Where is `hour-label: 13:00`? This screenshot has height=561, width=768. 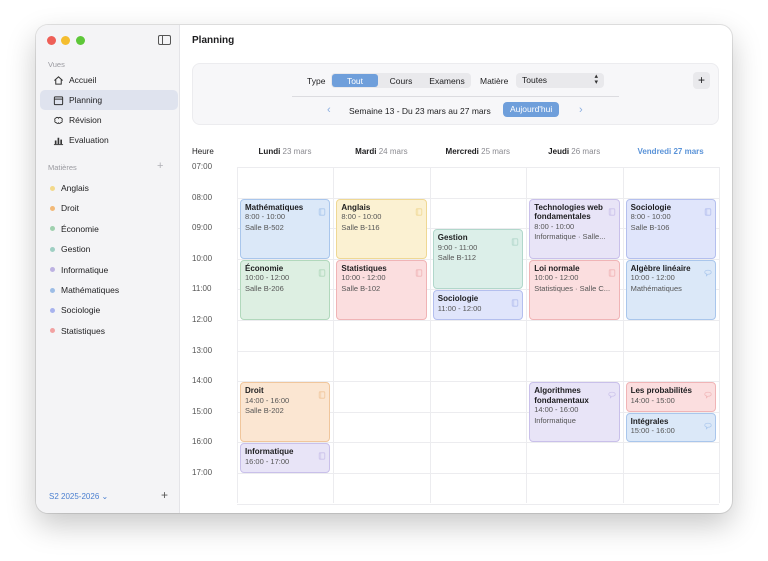
hour-label: 13:00 is located at coordinates (202, 350).